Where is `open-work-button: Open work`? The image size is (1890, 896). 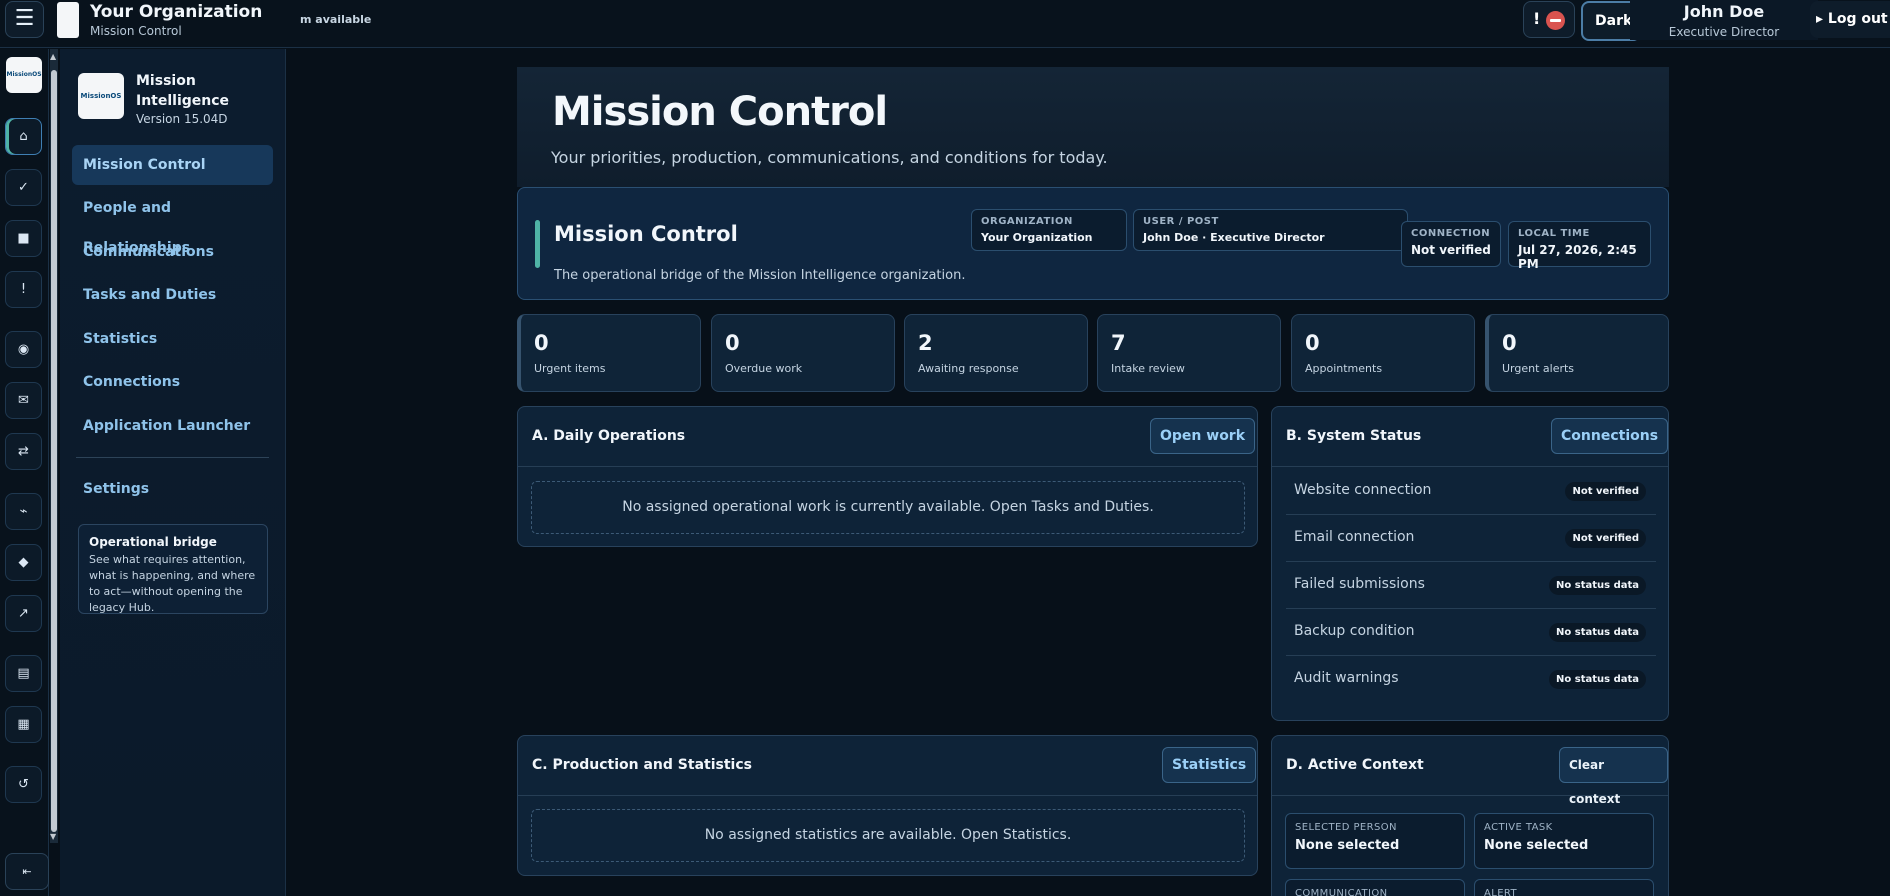
open-work-button: Open work is located at coordinates (1203, 436).